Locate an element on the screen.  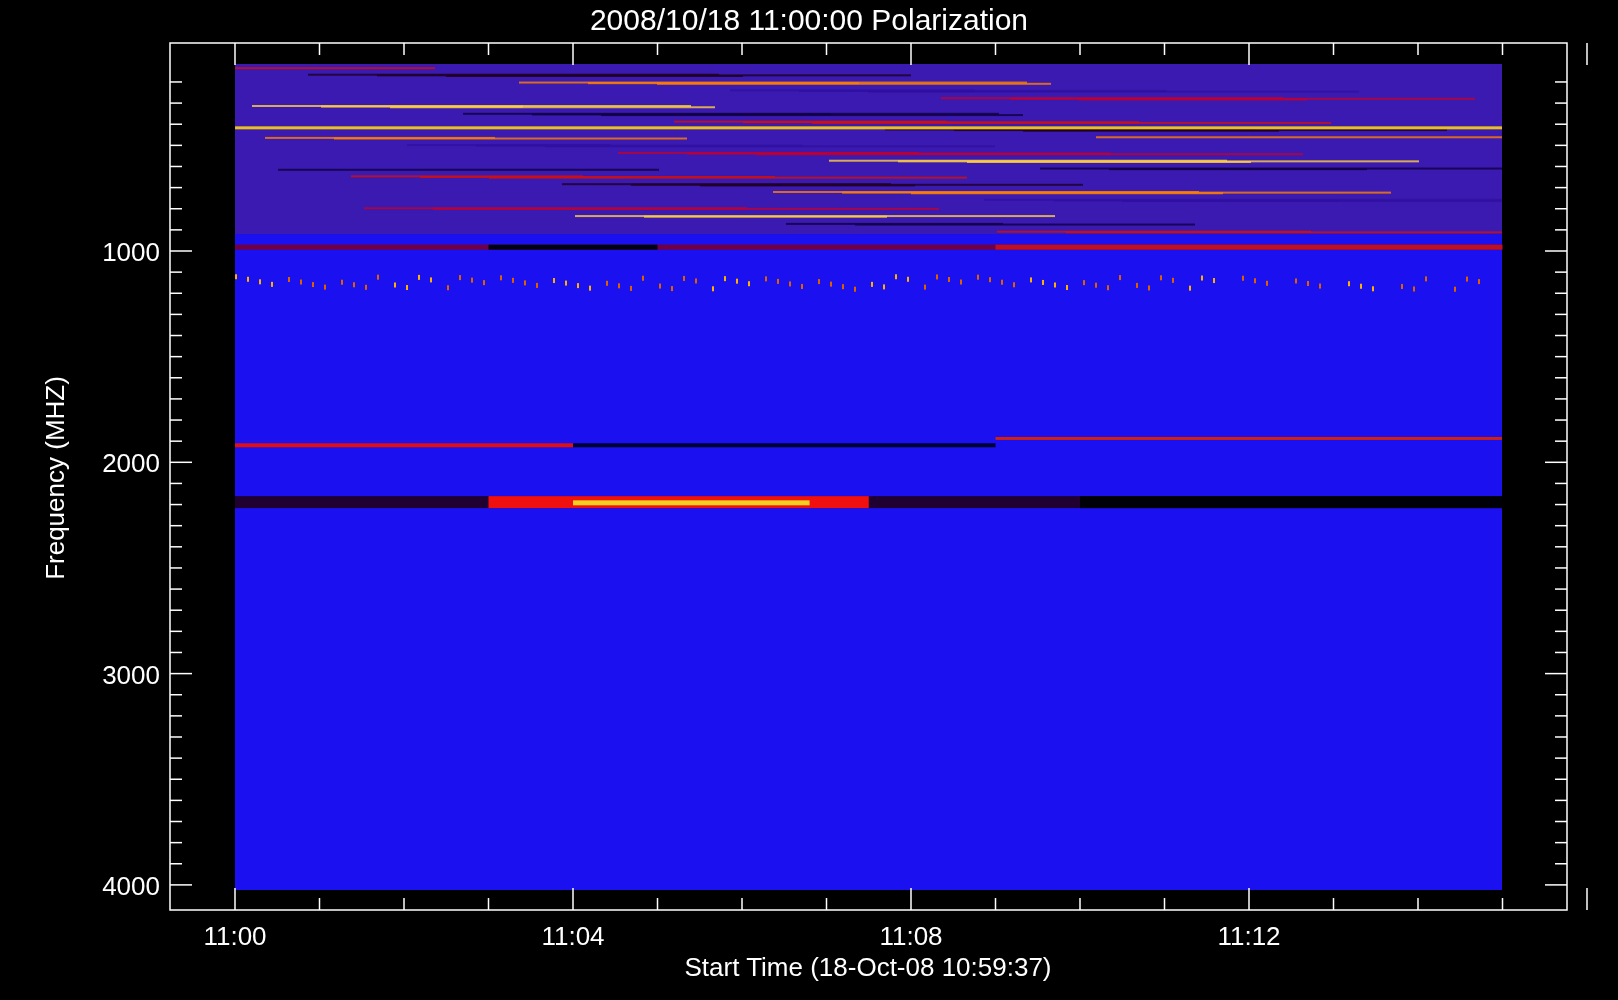
y-tick-label: 2000 is located at coordinates (131, 463).